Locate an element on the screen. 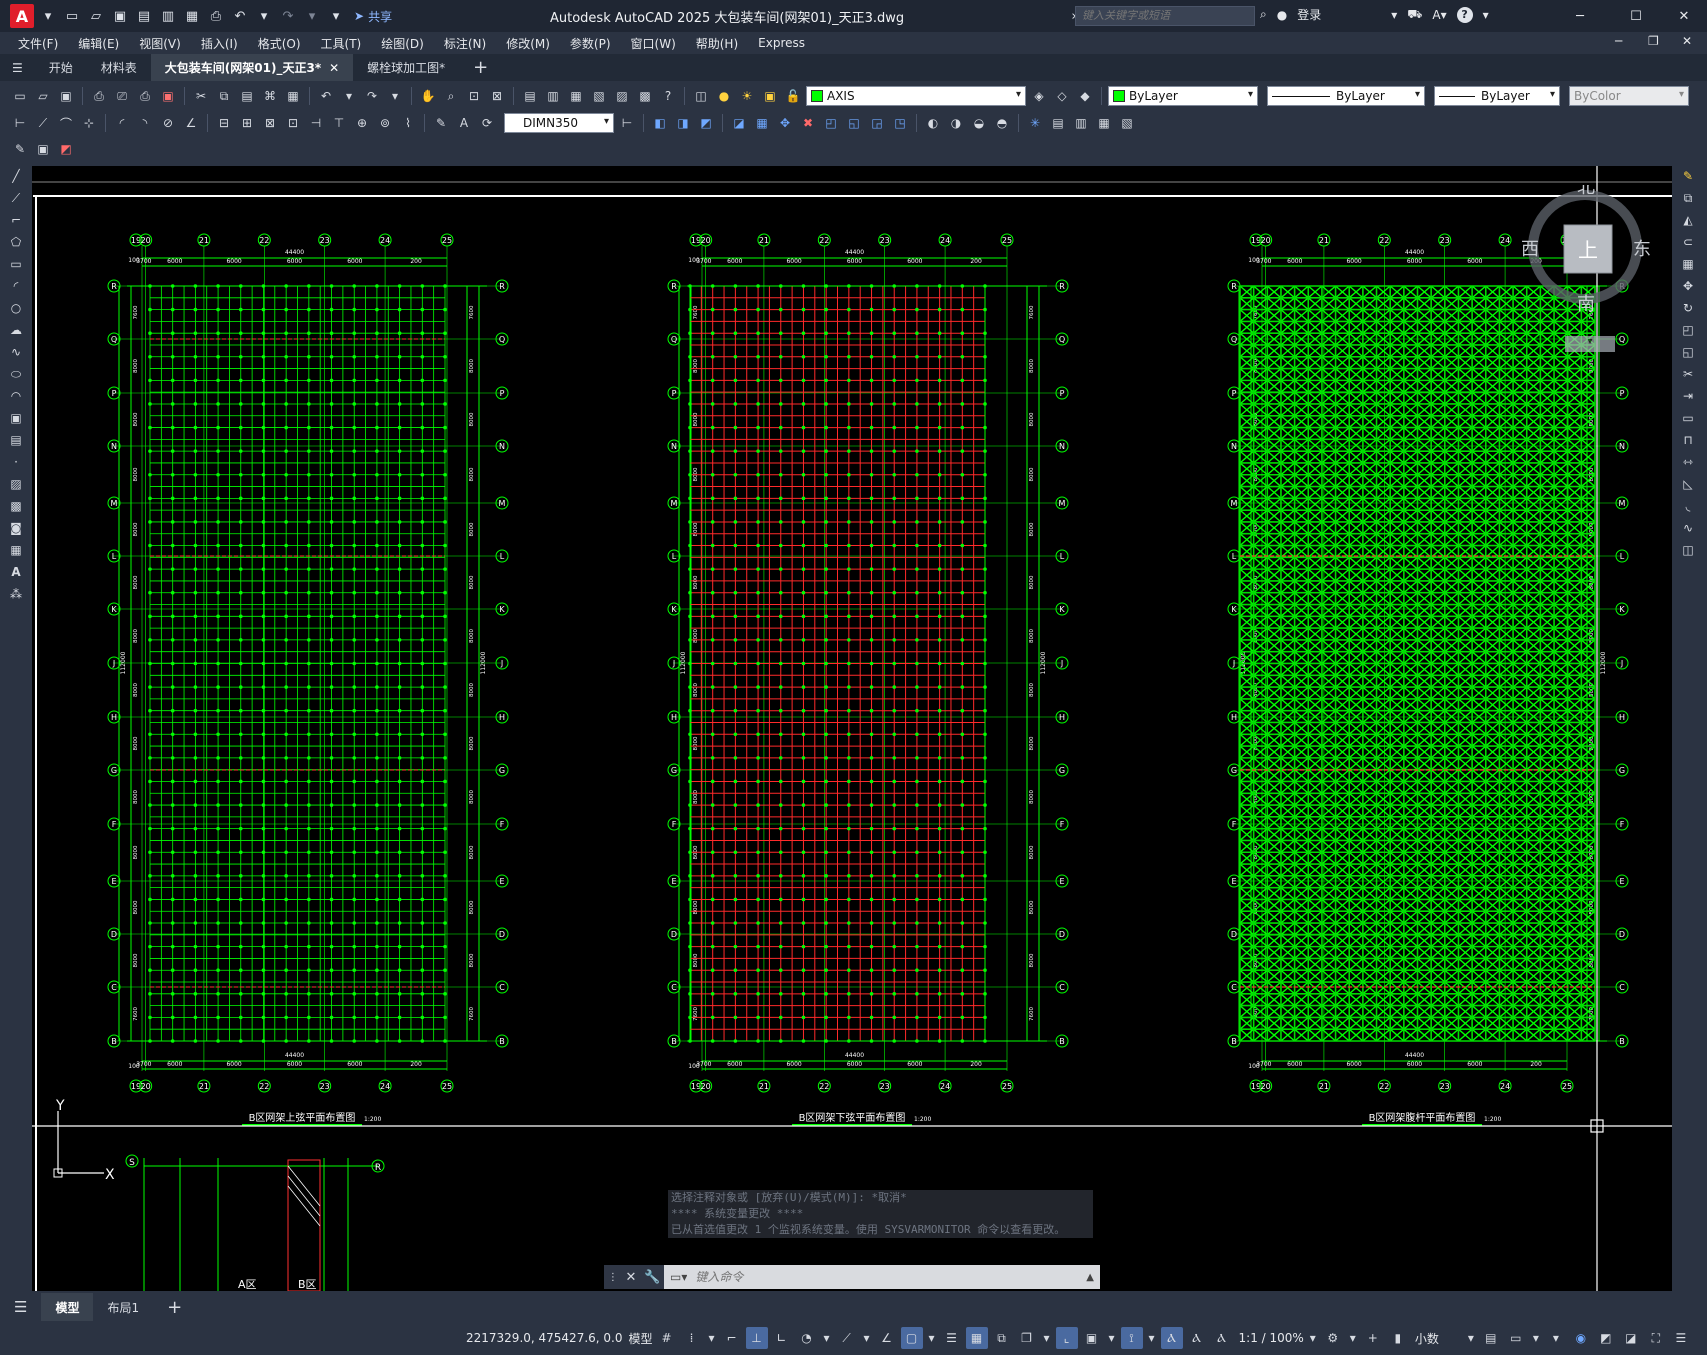  chamfer-icon: ◒ is located at coordinates (979, 123).